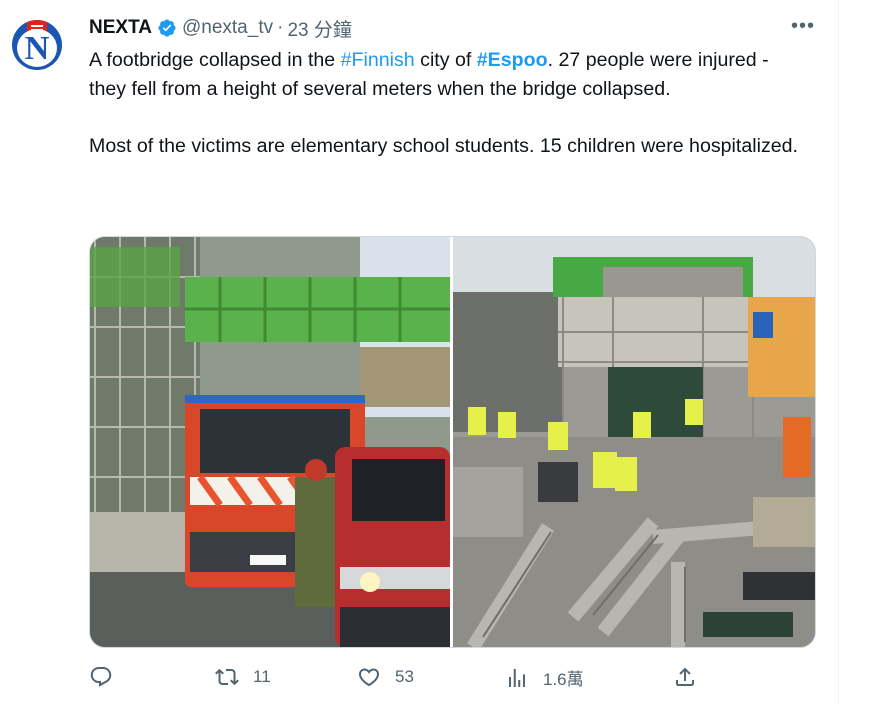  Describe the element at coordinates (167, 28) in the screenshot. I see `verified-badge-icon` at that location.